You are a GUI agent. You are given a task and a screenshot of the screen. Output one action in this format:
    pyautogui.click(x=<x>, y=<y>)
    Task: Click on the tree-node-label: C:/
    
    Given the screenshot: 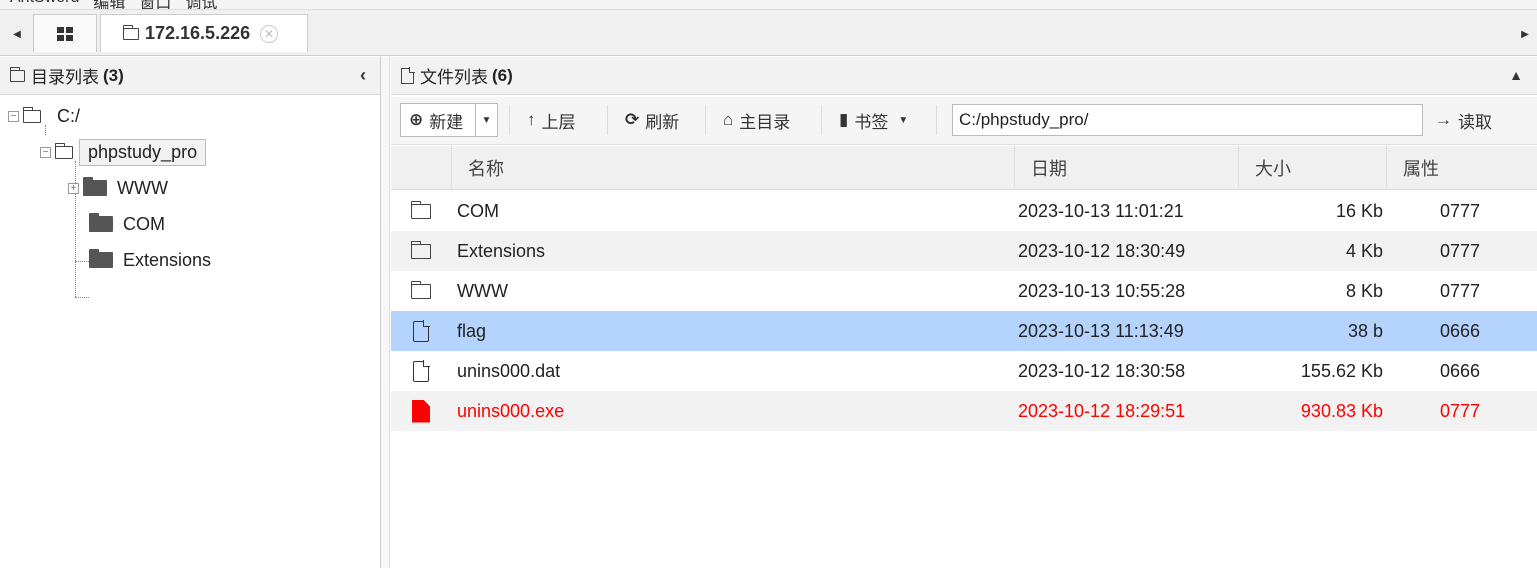 What is the action you would take?
    pyautogui.click(x=69, y=115)
    